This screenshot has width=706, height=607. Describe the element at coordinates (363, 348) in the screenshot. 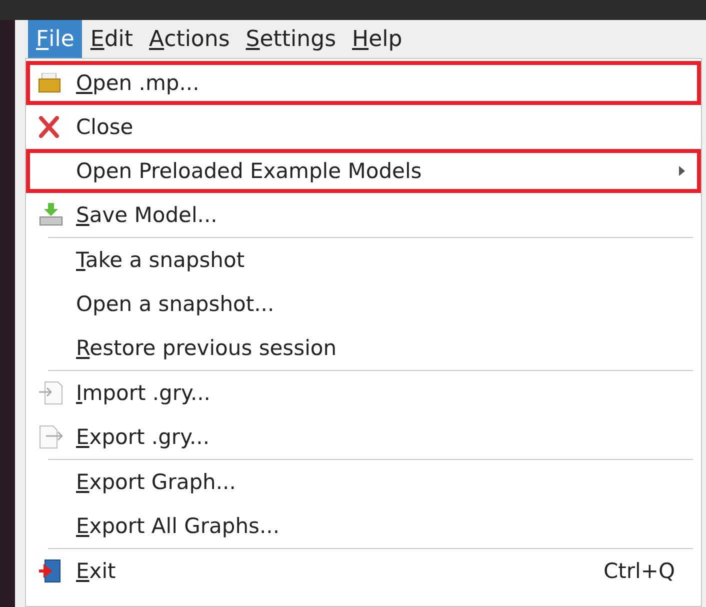

I see `menu-item: Restore previous session` at that location.